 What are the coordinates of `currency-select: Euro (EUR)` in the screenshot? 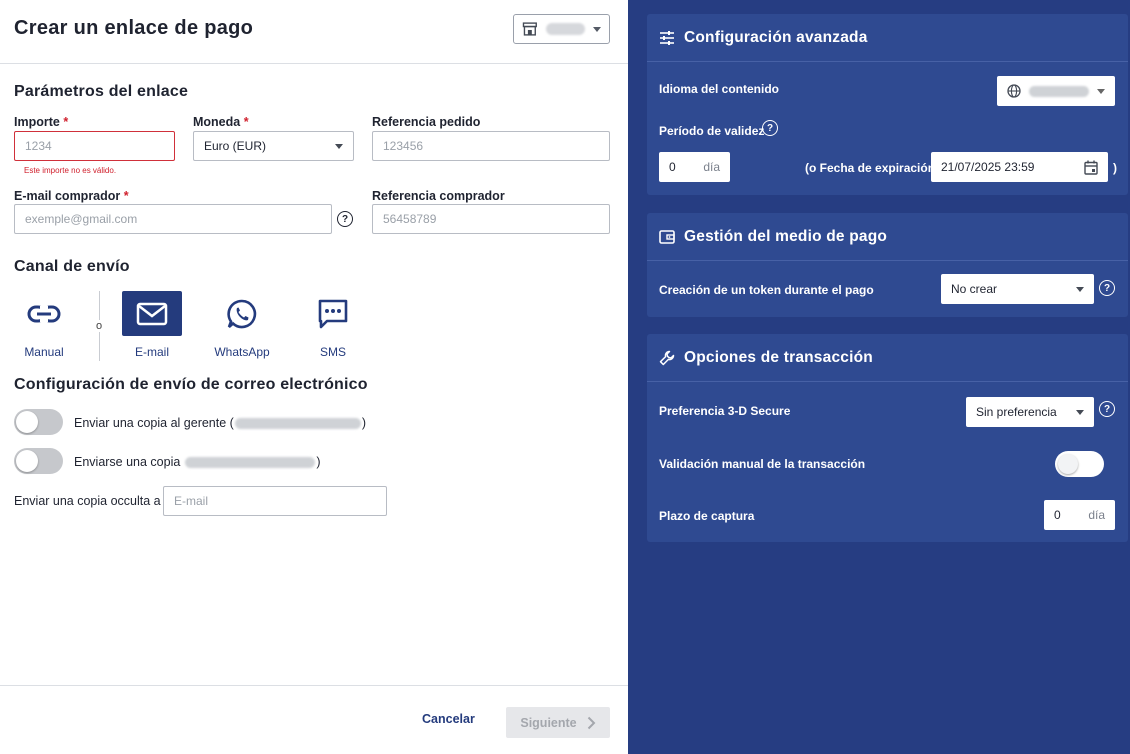 It's located at (273, 146).